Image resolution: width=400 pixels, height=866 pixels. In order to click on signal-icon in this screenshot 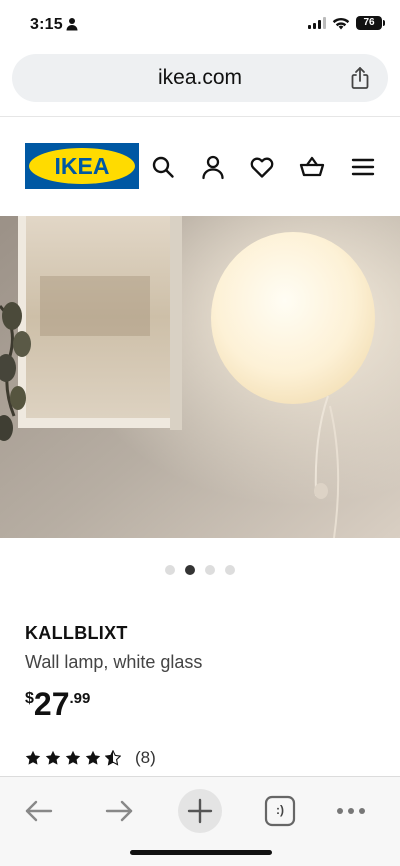, I will do `click(317, 23)`.